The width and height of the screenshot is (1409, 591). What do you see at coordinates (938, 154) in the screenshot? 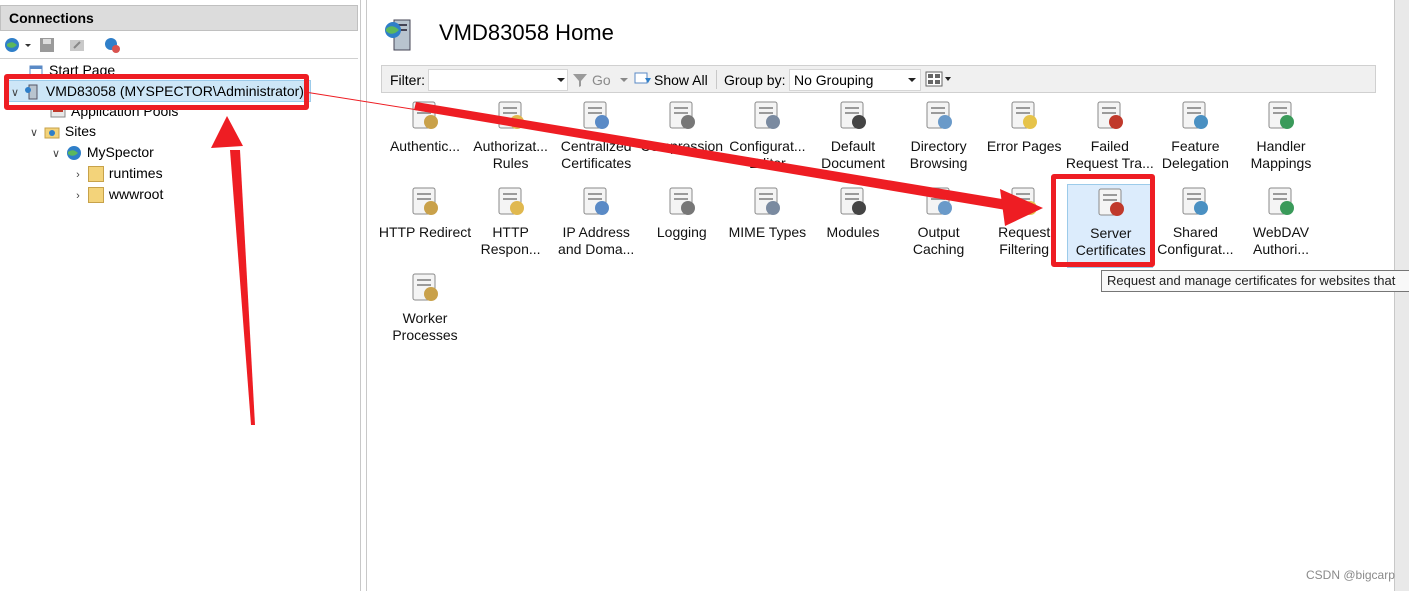
I see `feature-label: Directory Browsing` at bounding box center [938, 154].